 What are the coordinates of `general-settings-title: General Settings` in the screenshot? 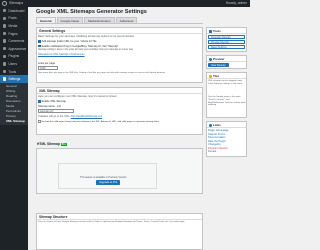 It's located at (119, 31).